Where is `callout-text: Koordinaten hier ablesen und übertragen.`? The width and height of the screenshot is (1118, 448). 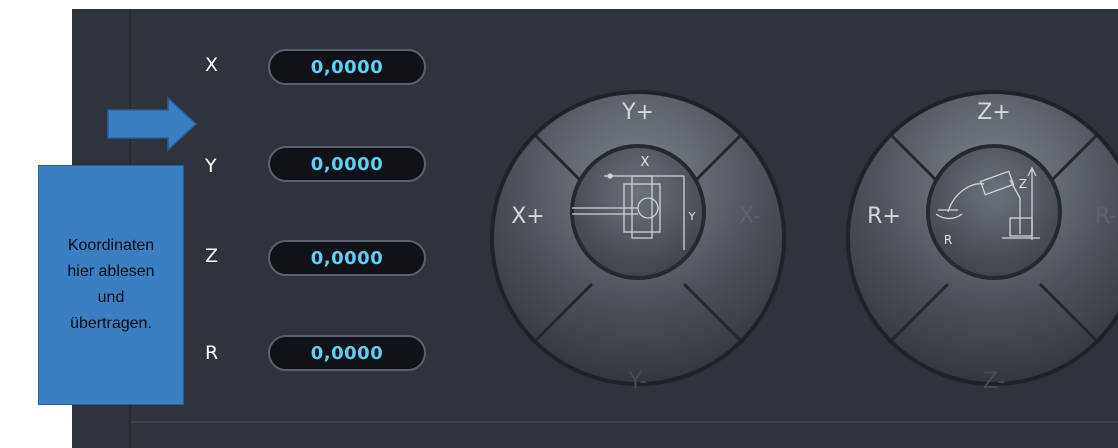 callout-text: Koordinaten hier ablesen und übertragen. is located at coordinates (111, 284).